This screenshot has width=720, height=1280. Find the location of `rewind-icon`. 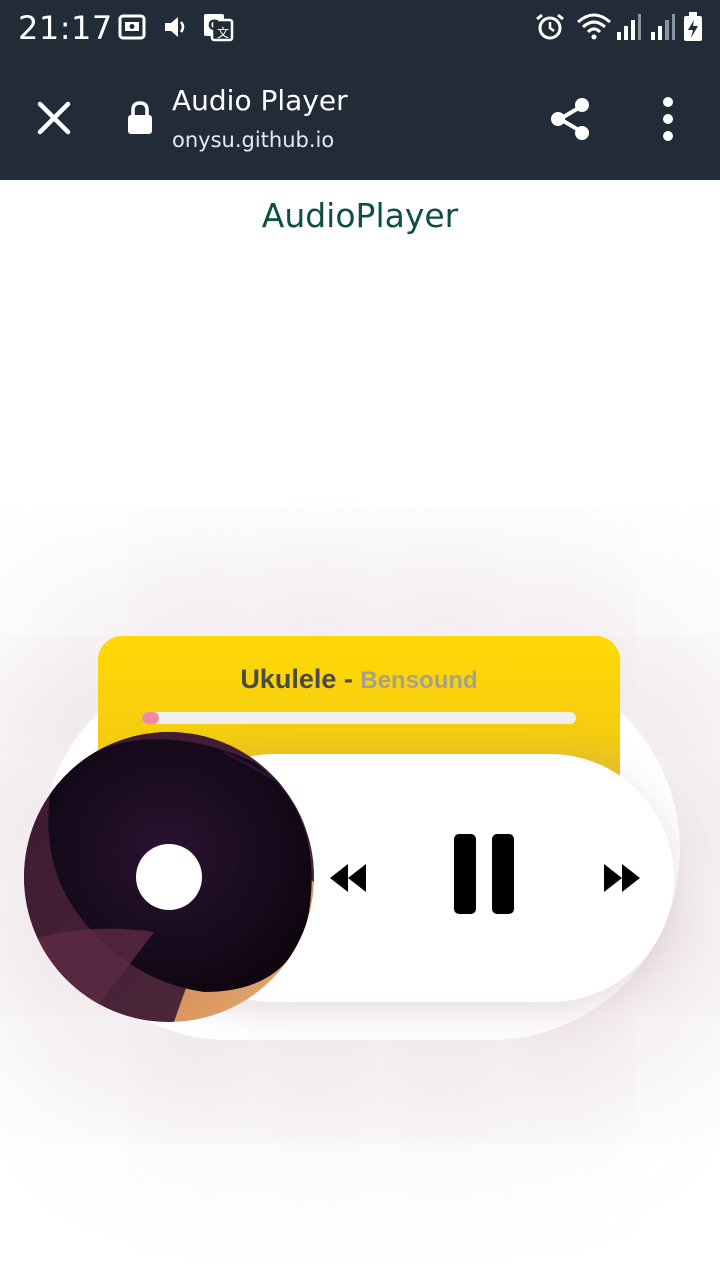

rewind-icon is located at coordinates (348, 878).